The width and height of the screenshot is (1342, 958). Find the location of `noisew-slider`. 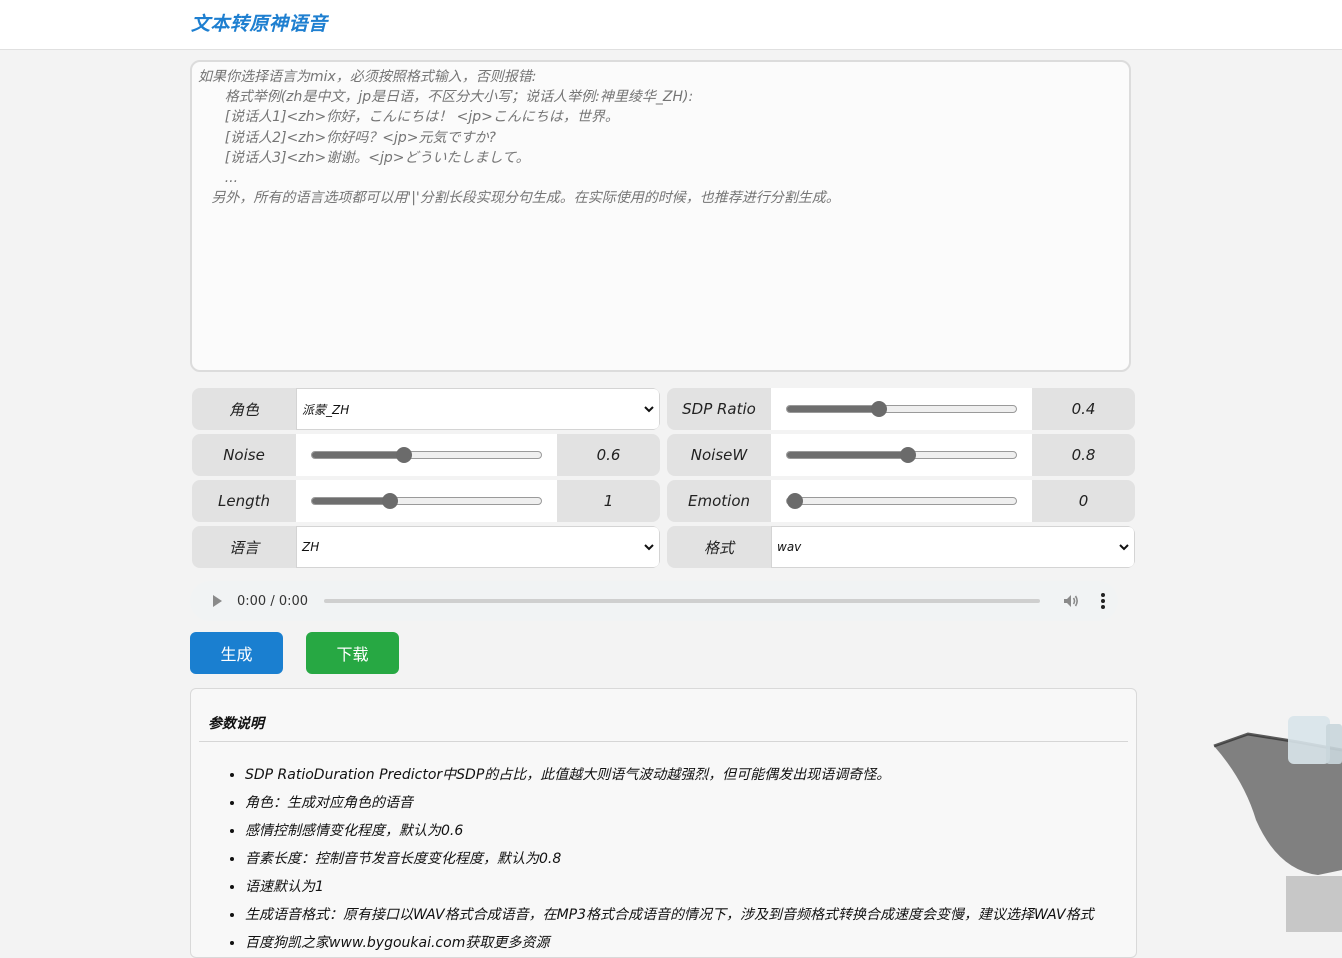

noisew-slider is located at coordinates (901, 455).